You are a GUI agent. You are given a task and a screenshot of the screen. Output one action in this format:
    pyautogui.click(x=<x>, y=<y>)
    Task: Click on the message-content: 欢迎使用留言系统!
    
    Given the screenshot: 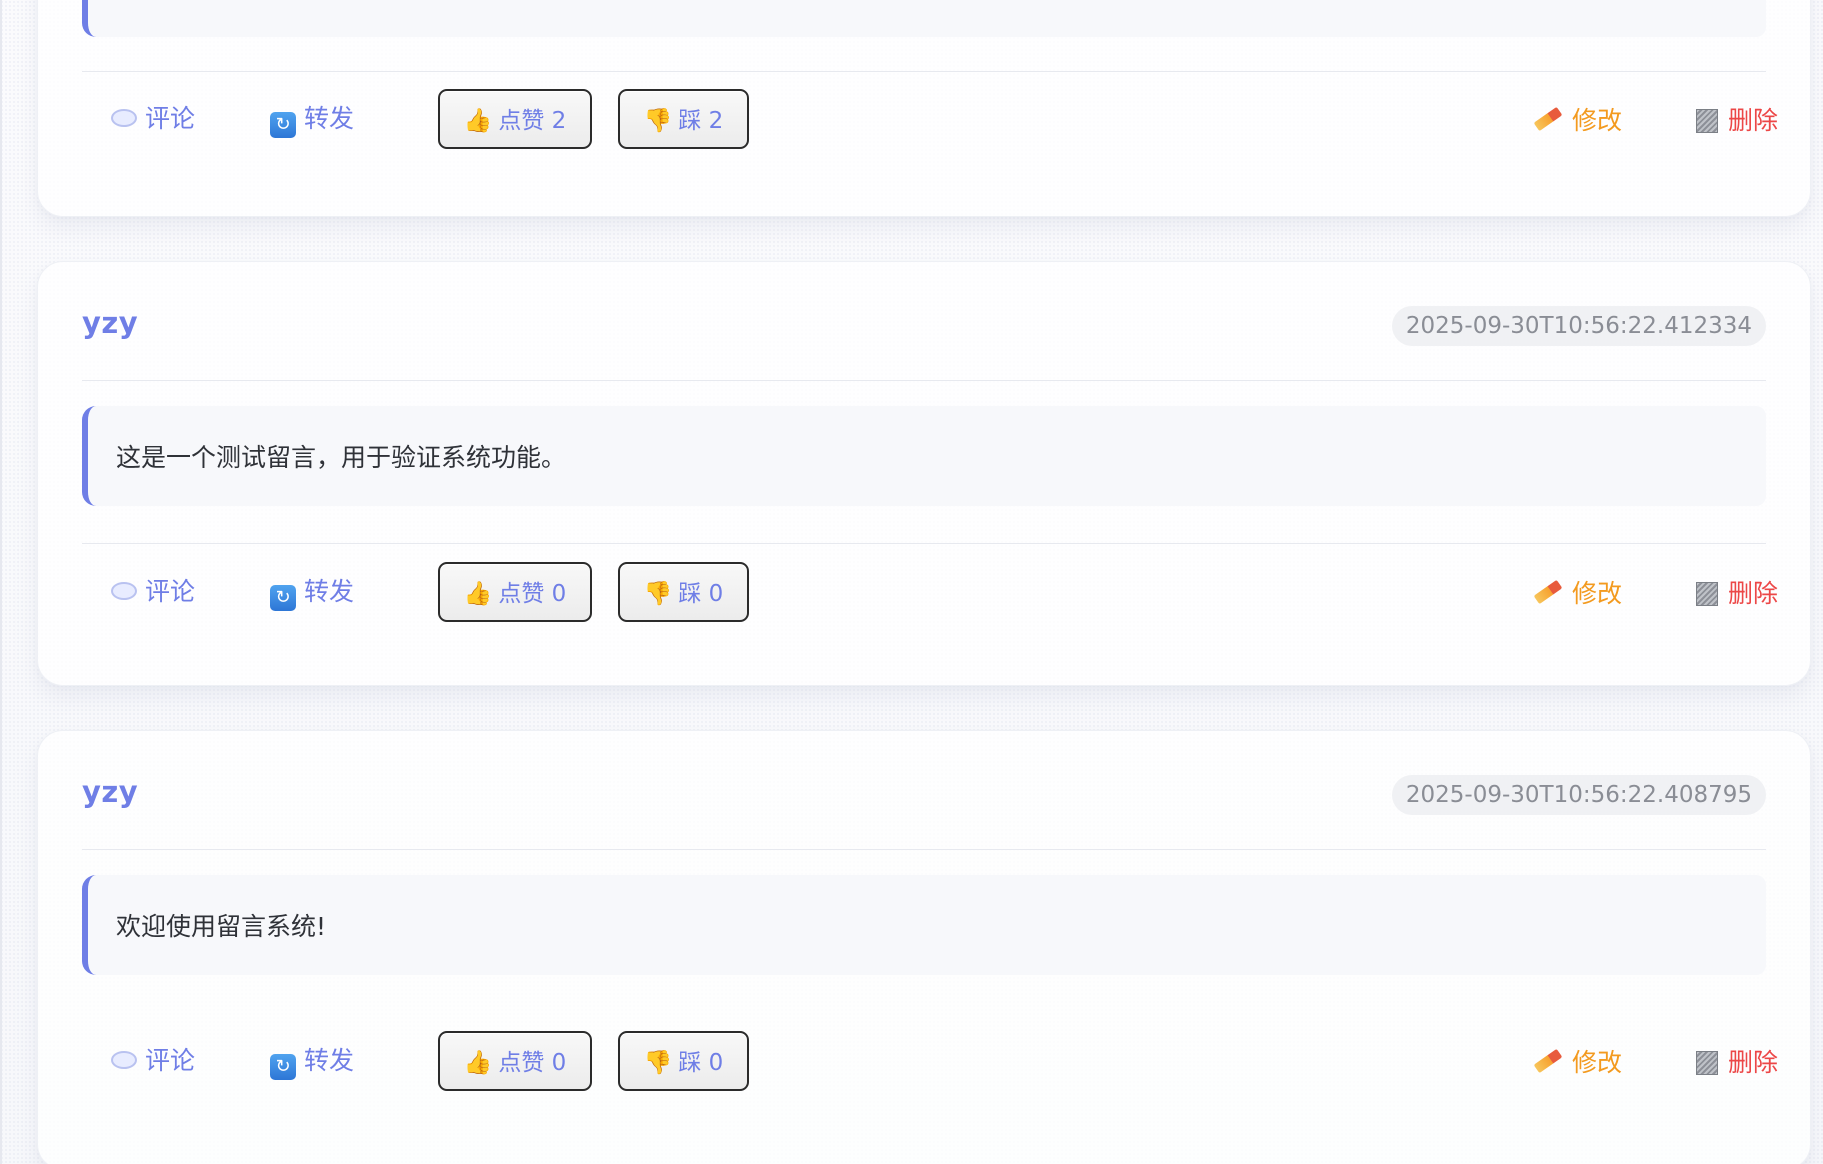 What is the action you would take?
    pyautogui.click(x=924, y=925)
    